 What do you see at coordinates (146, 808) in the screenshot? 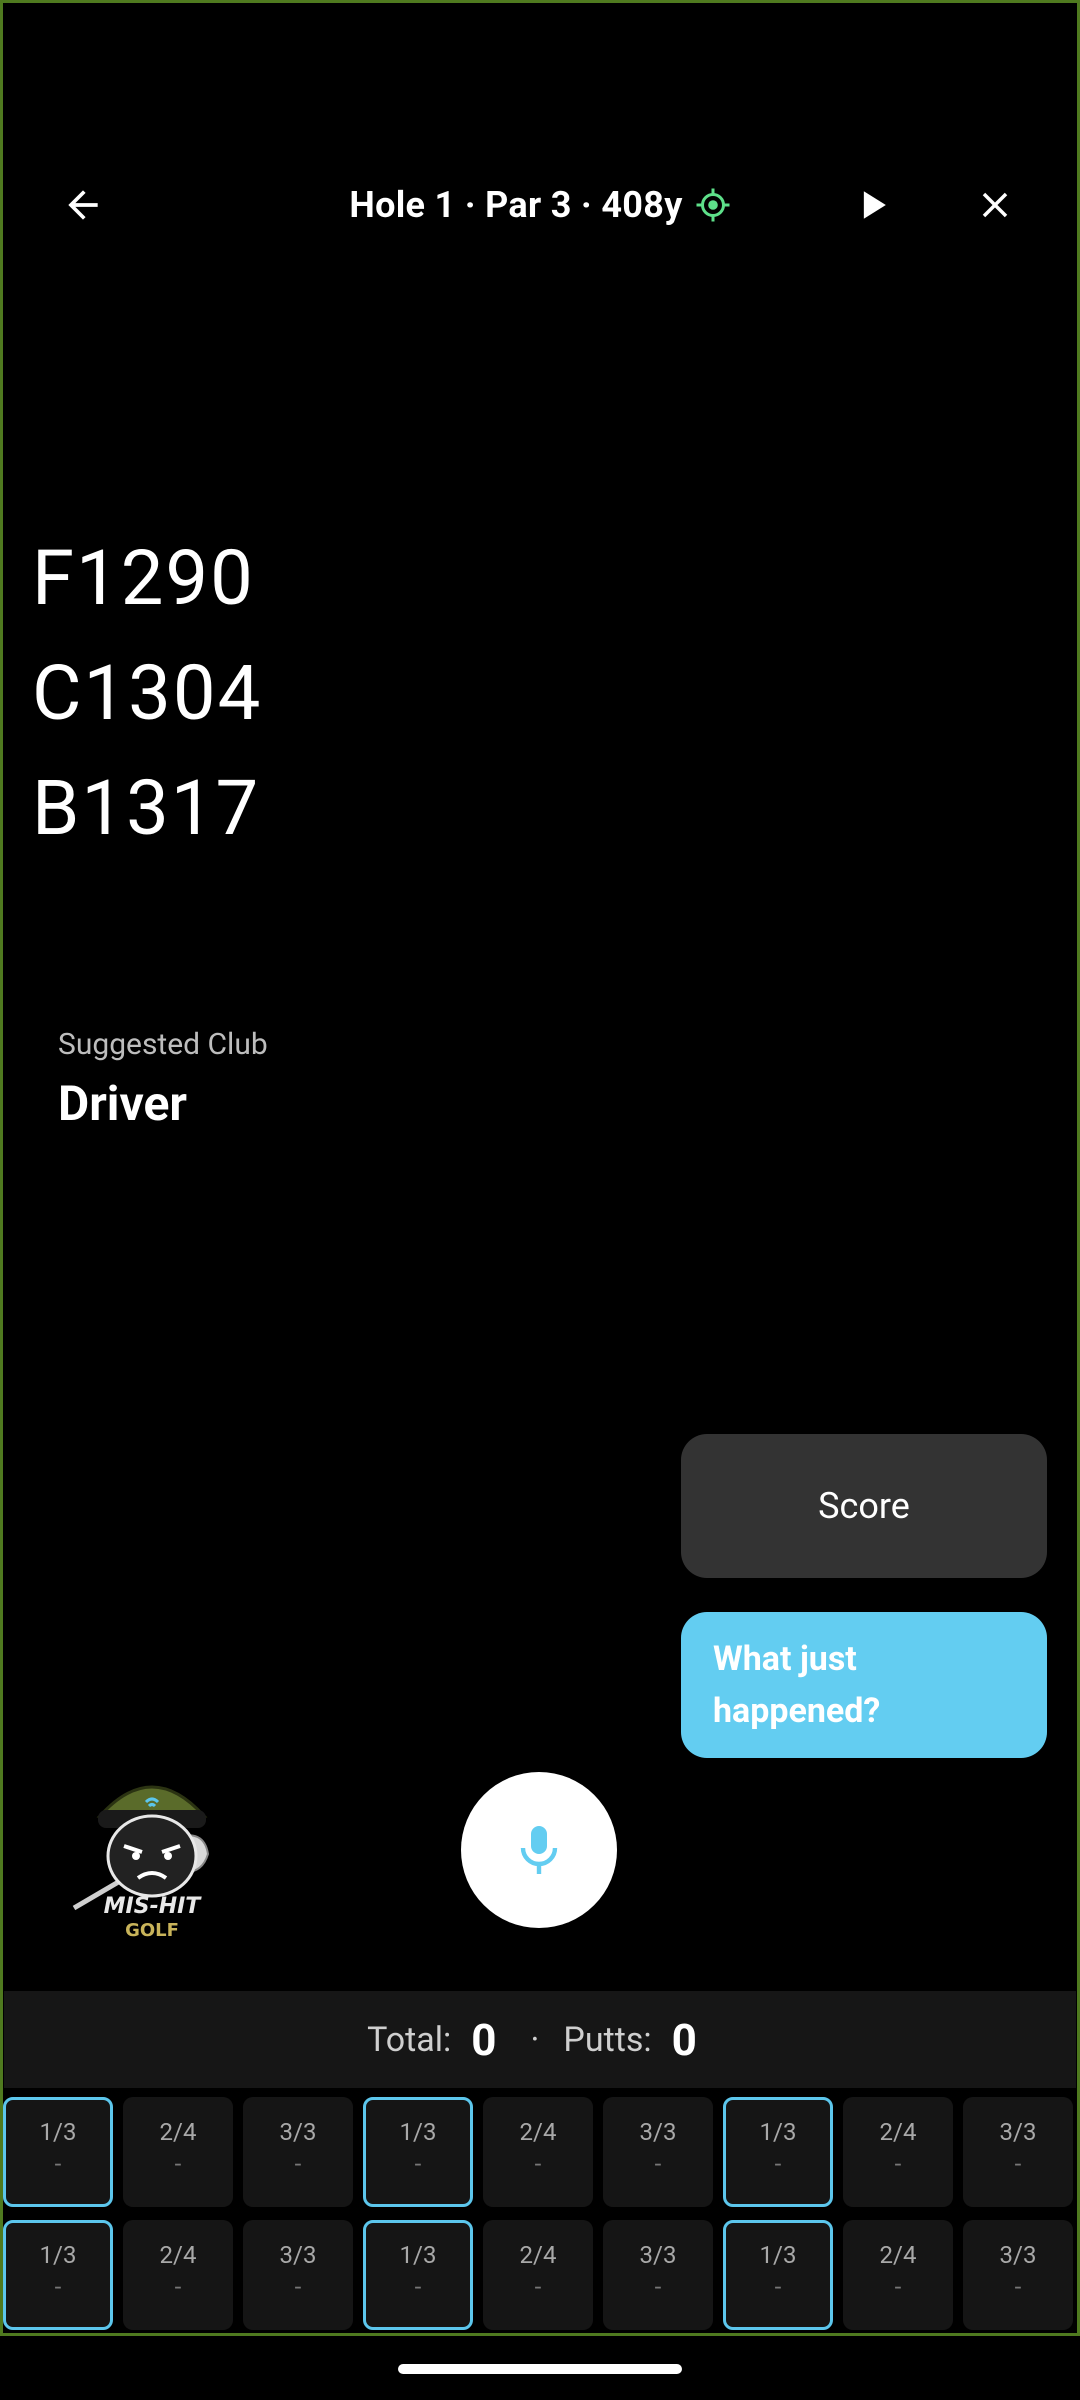
I see `back-distance: B1317` at bounding box center [146, 808].